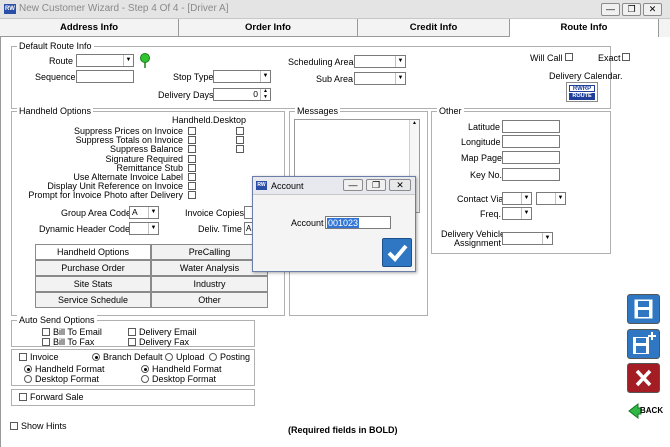  What do you see at coordinates (478, 243) in the screenshot?
I see `delivery-vehicle-assignment-label: Assignment` at bounding box center [478, 243].